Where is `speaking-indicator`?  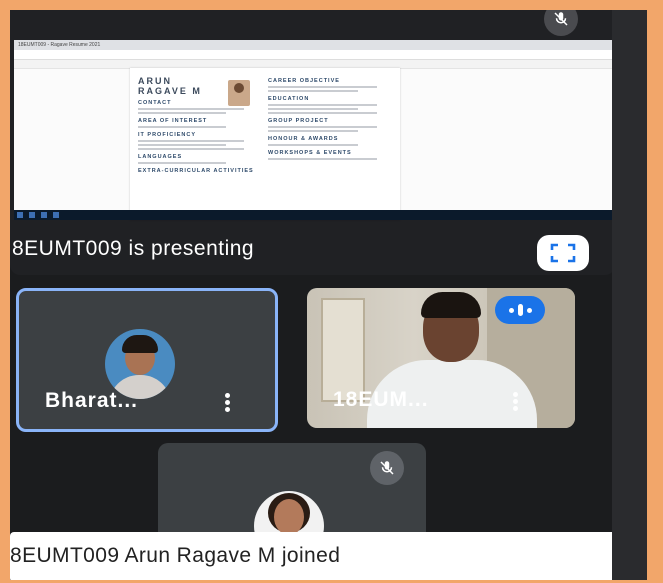
speaking-indicator is located at coordinates (520, 310).